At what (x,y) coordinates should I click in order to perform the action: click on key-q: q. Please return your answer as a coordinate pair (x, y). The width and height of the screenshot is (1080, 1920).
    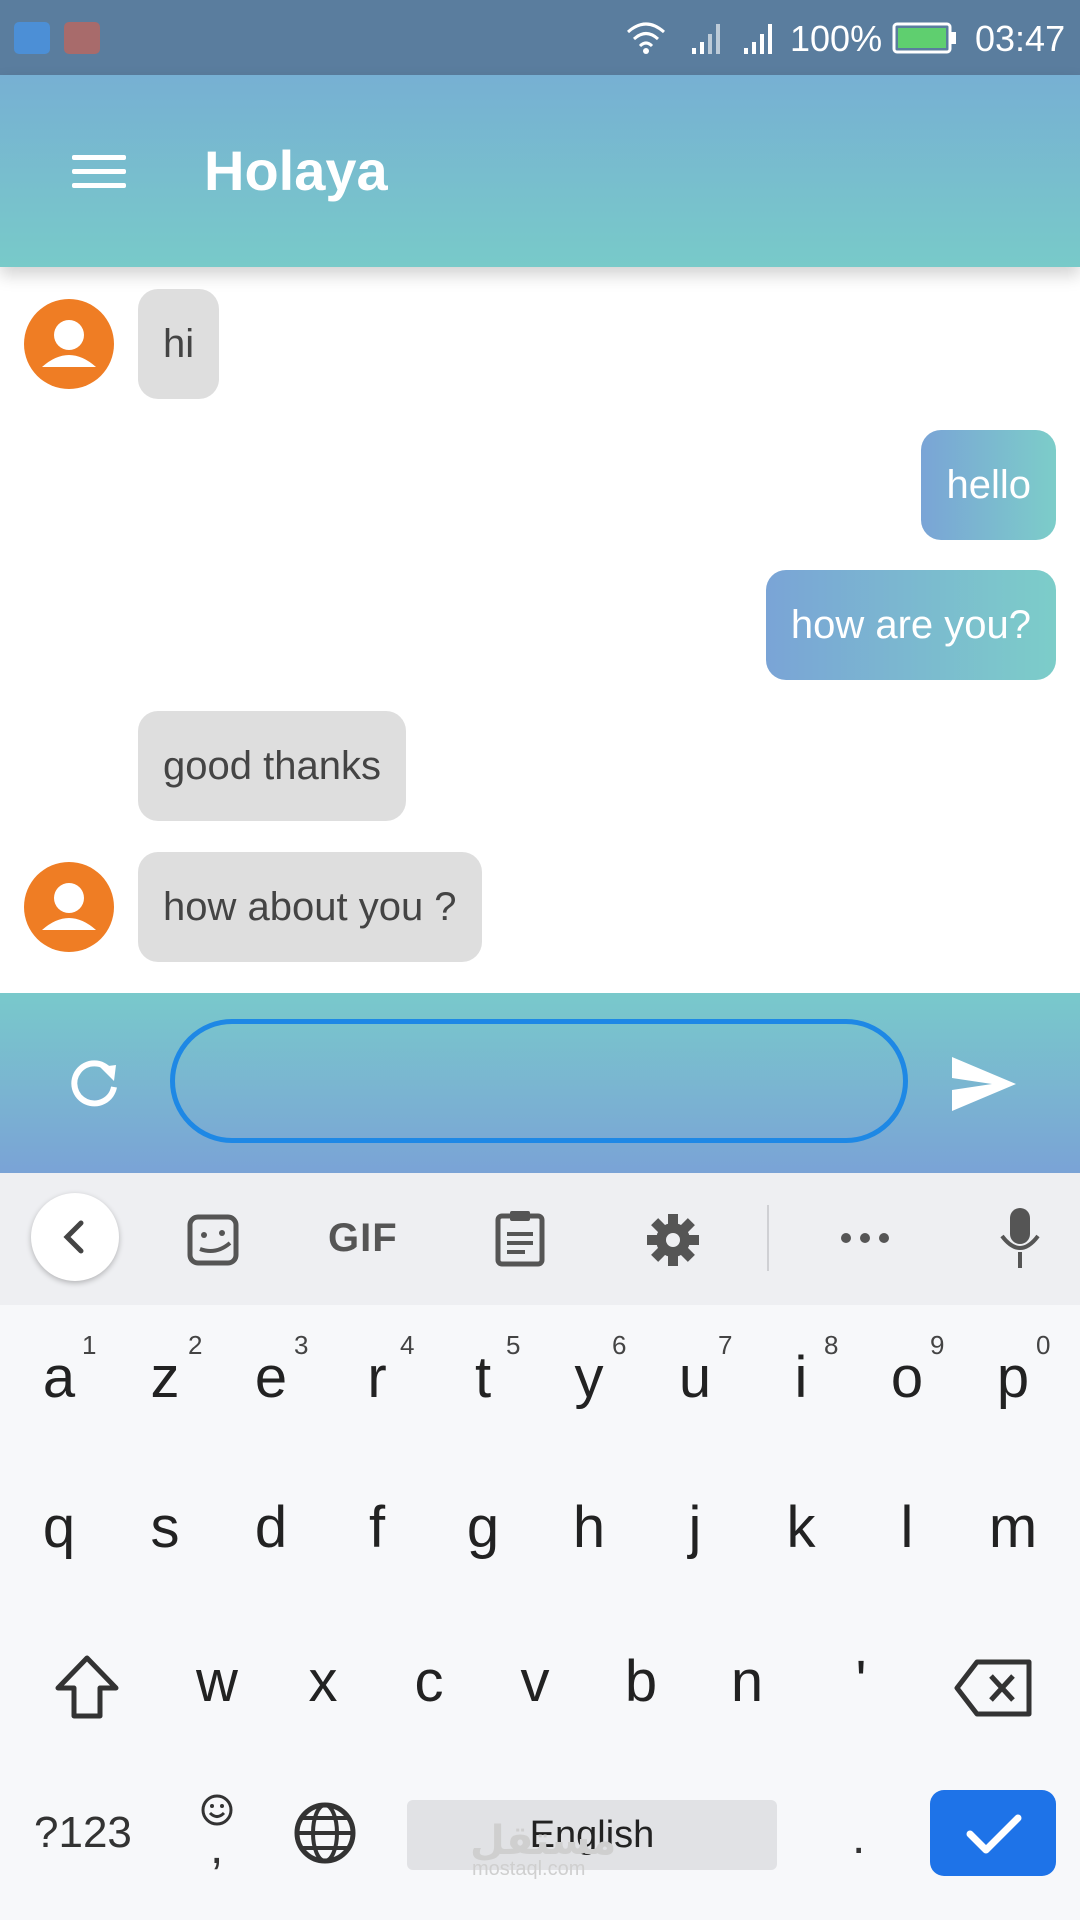
    Looking at the image, I should click on (59, 1527).